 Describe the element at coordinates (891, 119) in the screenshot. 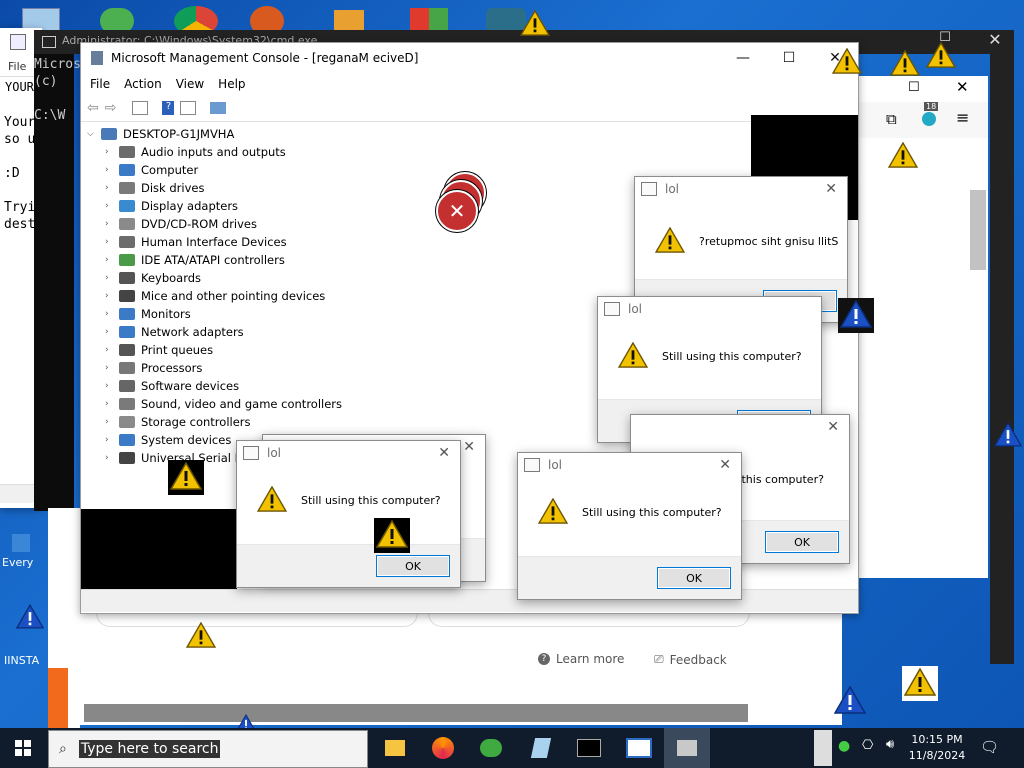

I see `extensions-icon: ⧉` at that location.